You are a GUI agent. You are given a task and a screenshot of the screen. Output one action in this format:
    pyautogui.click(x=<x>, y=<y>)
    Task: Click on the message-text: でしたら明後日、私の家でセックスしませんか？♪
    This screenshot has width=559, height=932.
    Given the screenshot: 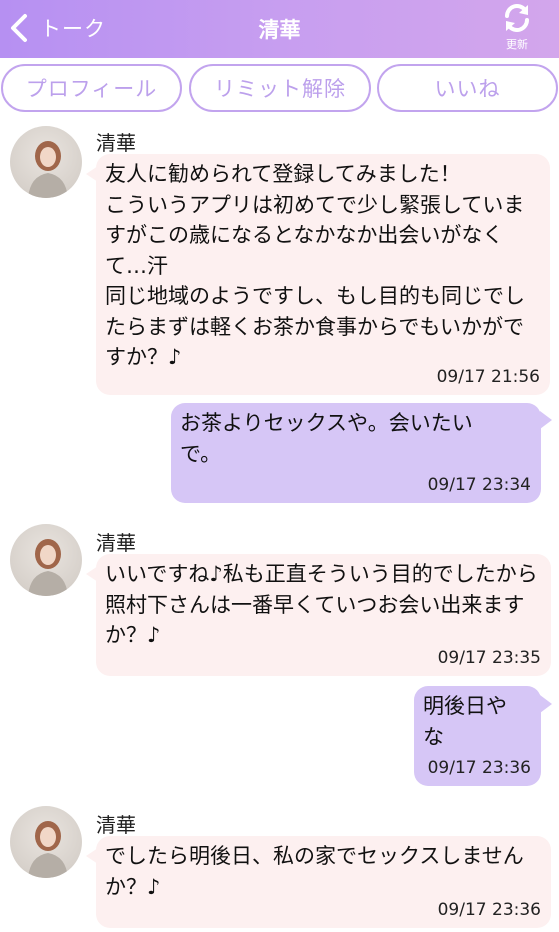 What is the action you would take?
    pyautogui.click(x=314, y=871)
    